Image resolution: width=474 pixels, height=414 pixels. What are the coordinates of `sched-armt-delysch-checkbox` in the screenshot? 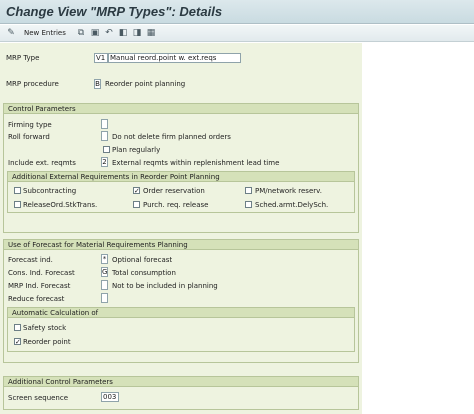 It's located at (248, 204).